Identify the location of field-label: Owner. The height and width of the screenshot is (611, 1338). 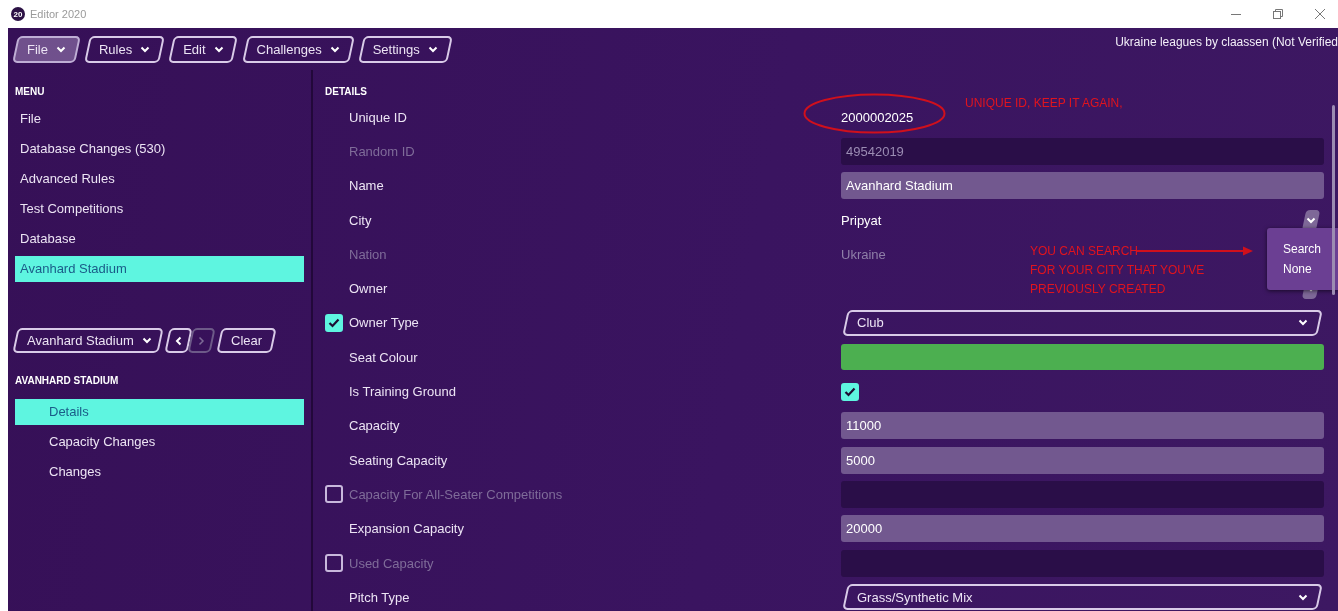
(369, 289).